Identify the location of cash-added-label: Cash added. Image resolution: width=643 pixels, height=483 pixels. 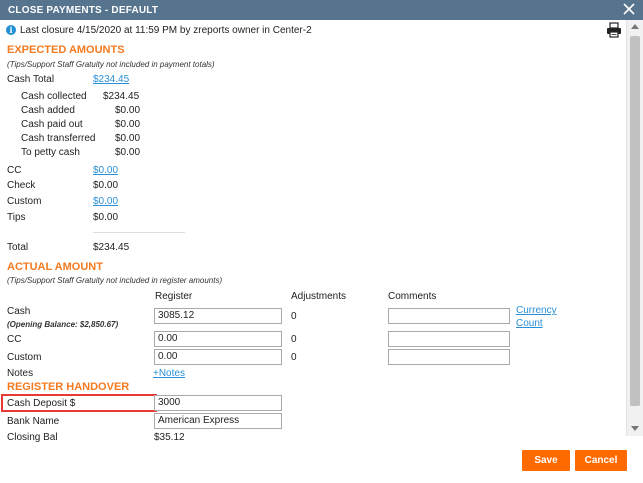
(48, 110).